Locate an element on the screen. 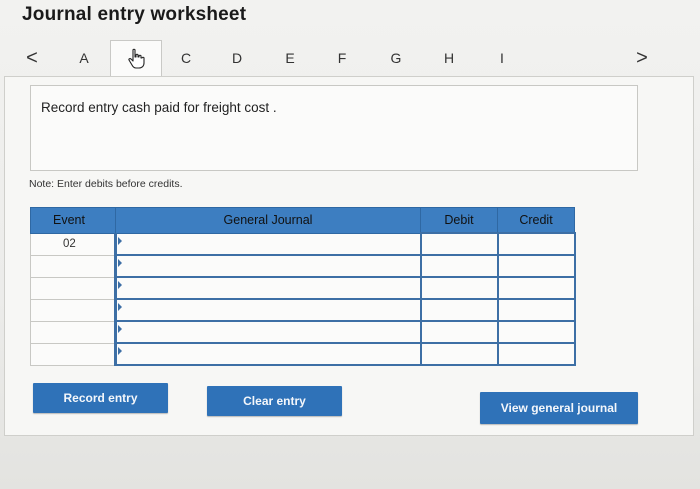 This screenshot has height=489, width=700. hand-pointer-icon is located at coordinates (136, 58).